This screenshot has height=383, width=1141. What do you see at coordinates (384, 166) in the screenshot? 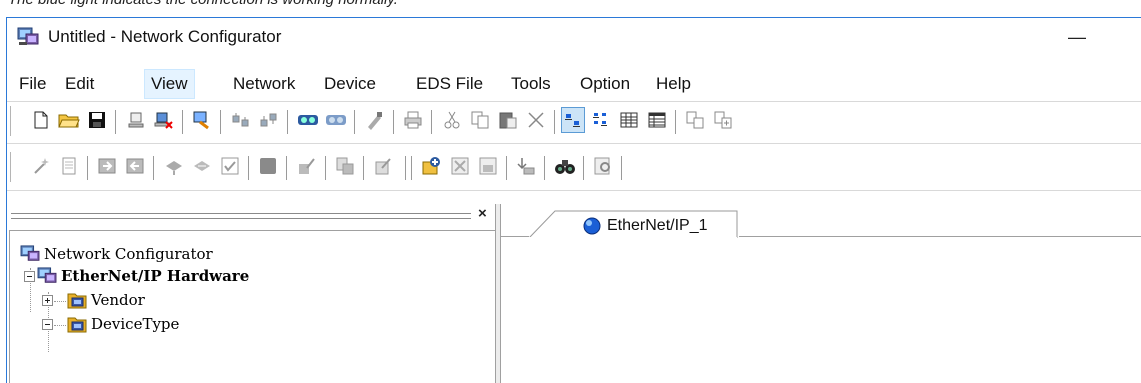
I see `configure-icon` at bounding box center [384, 166].